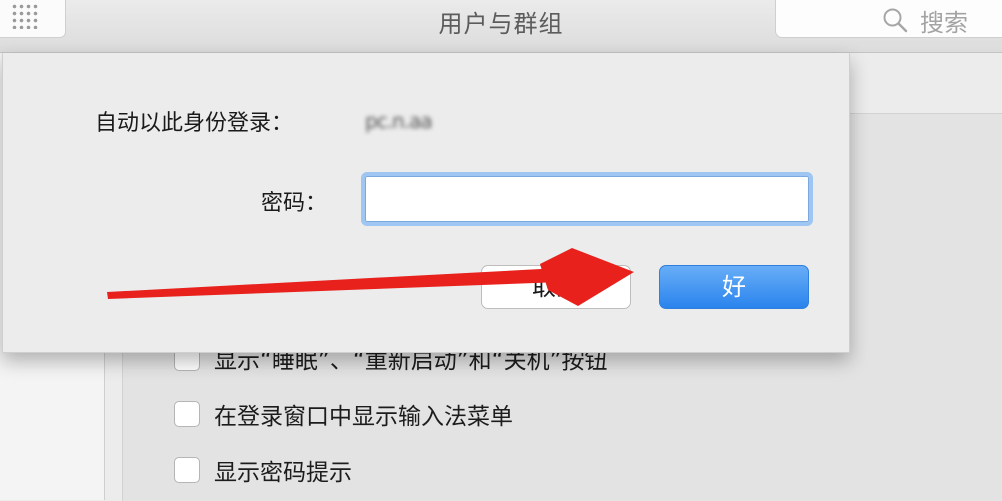 Image resolution: width=1002 pixels, height=501 pixels. What do you see at coordinates (294, 203) in the screenshot?
I see `password-label: 密码：` at bounding box center [294, 203].